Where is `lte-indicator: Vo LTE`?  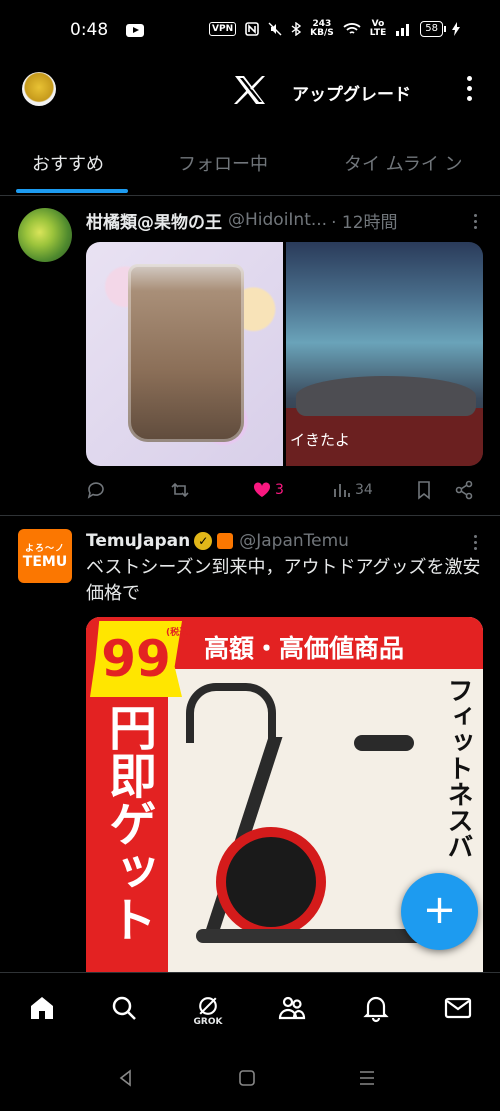 lte-indicator: Vo LTE is located at coordinates (378, 28).